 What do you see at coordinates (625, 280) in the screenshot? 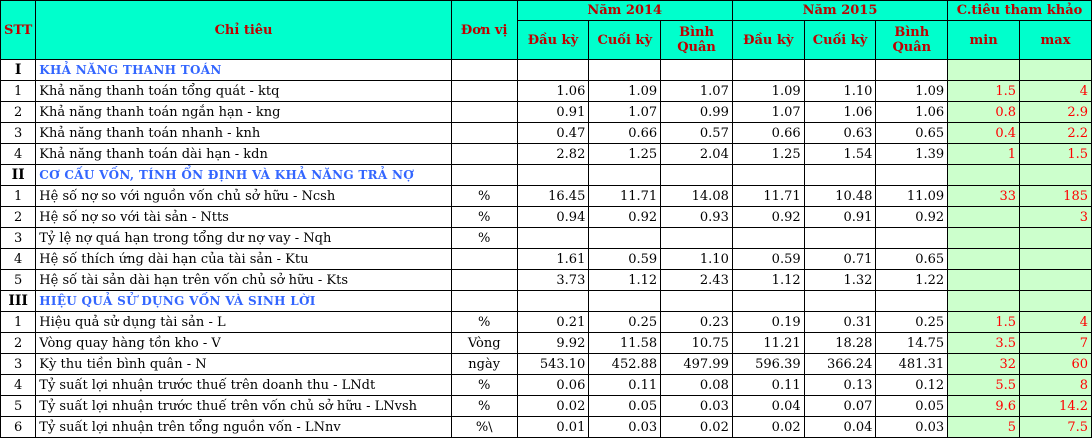
I see `value-2014-cuoi-ky: 1.12` at bounding box center [625, 280].